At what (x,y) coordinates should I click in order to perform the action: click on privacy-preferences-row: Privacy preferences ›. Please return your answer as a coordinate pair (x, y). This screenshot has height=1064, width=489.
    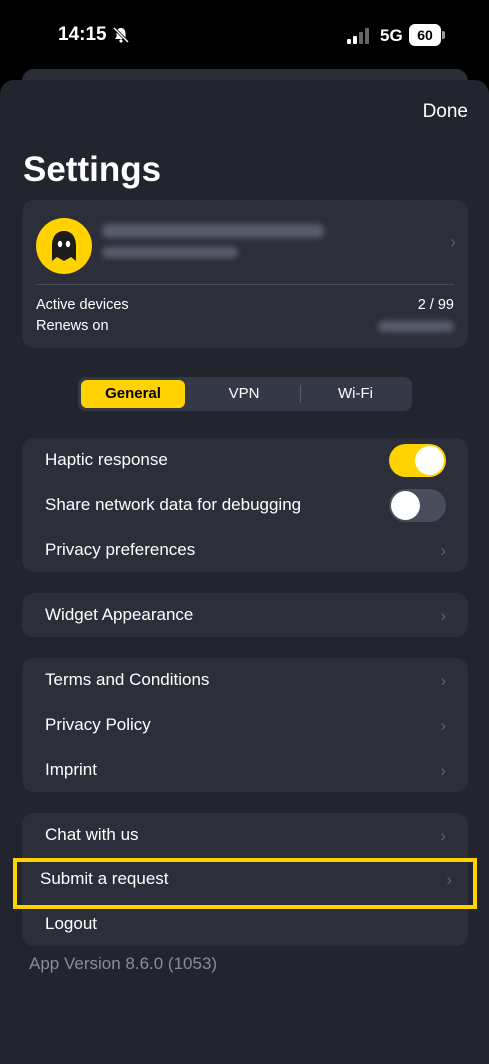
    Looking at the image, I should click on (245, 550).